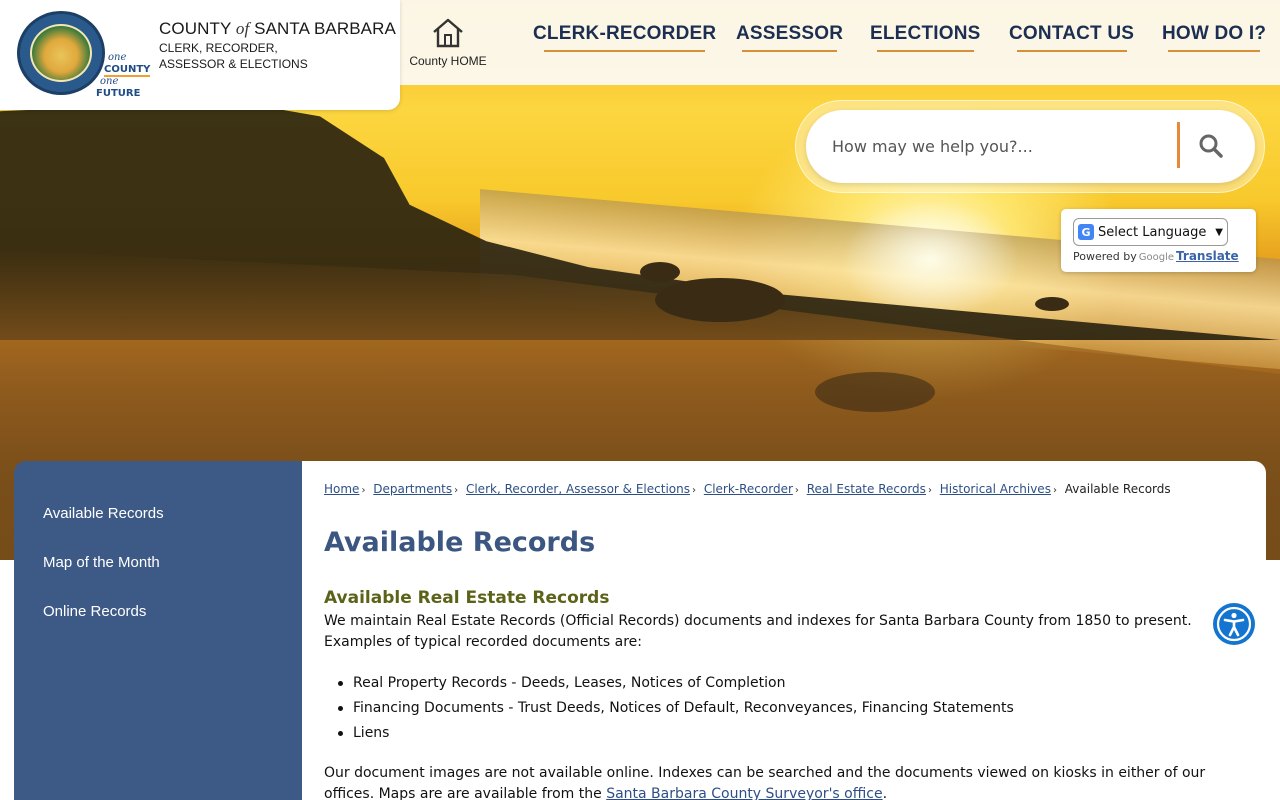 The width and height of the screenshot is (1280, 800). I want to click on google-translate-icon: G, so click(1086, 232).